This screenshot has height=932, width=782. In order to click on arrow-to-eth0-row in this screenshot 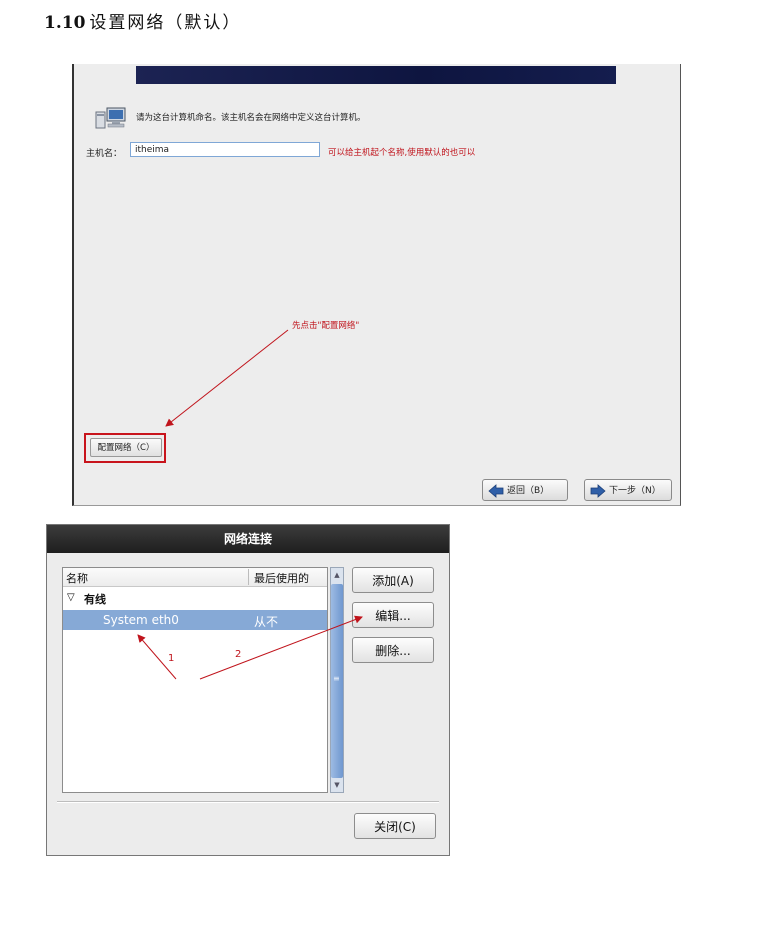, I will do `click(157, 657)`.